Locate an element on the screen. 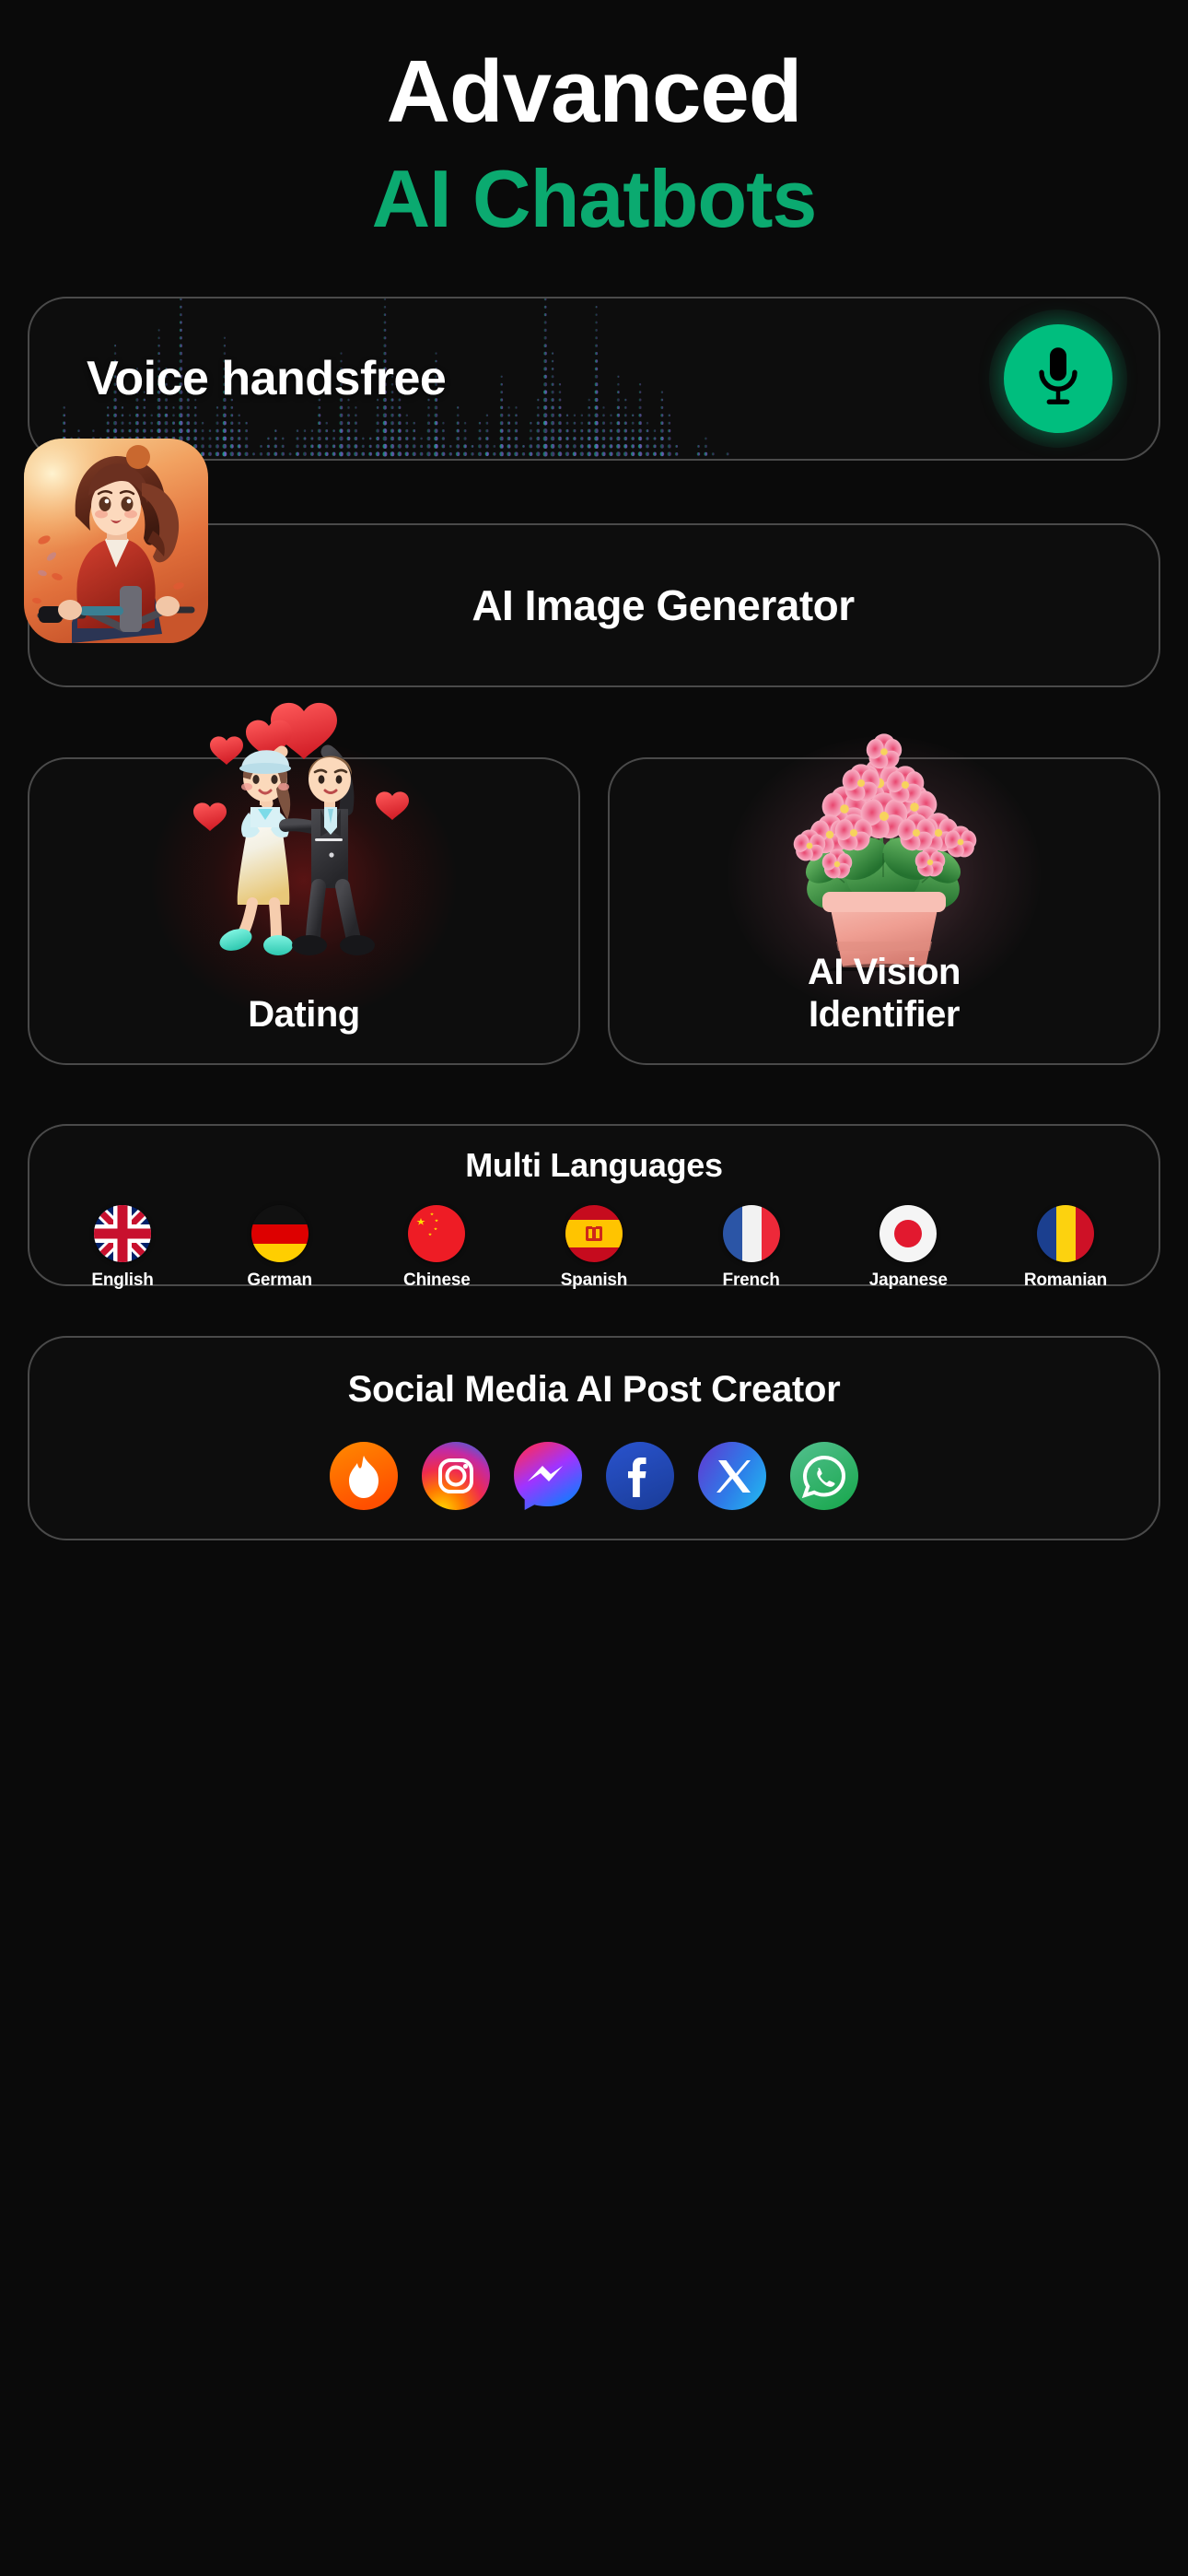 This screenshot has height=2576, width=1188. social-media-title: Social Media AI Post Creator is located at coordinates (594, 1389).